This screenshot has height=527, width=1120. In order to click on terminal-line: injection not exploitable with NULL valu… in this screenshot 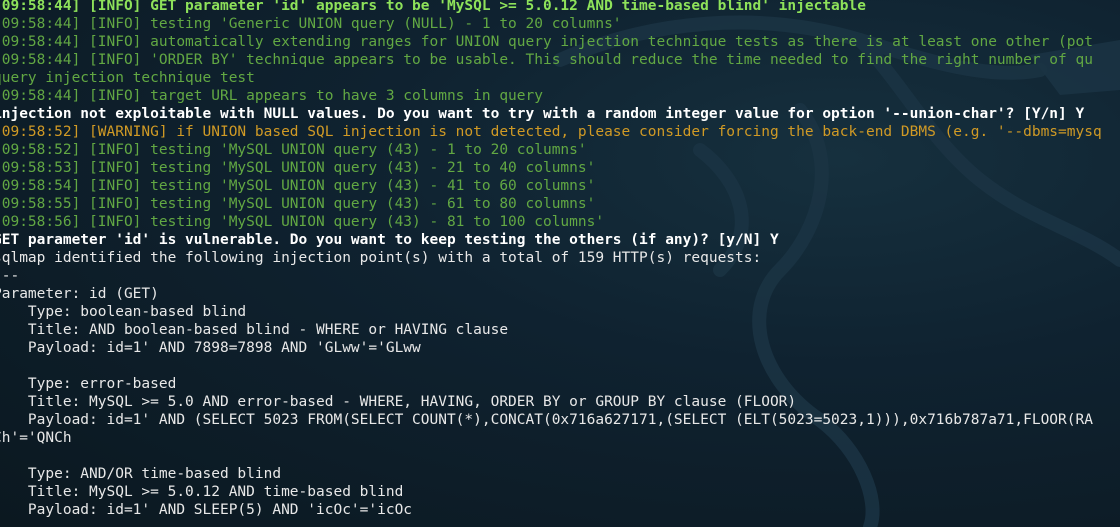, I will do `click(542, 114)`.